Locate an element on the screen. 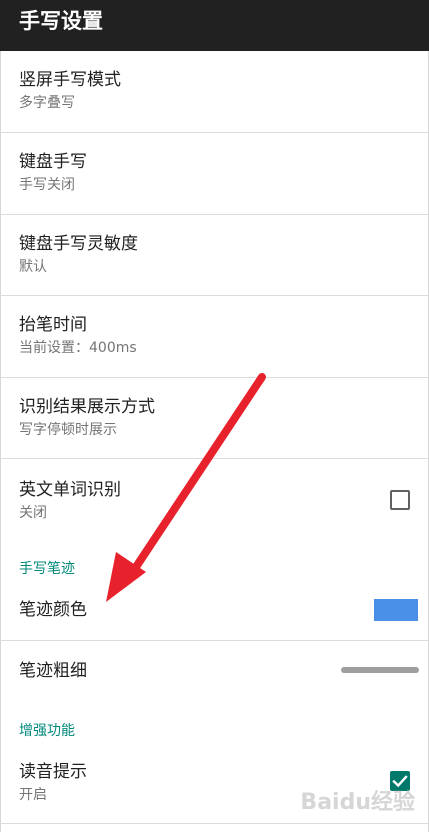 This screenshot has height=832, width=429. setting-title: 竖屏手写模式 is located at coordinates (70, 80).